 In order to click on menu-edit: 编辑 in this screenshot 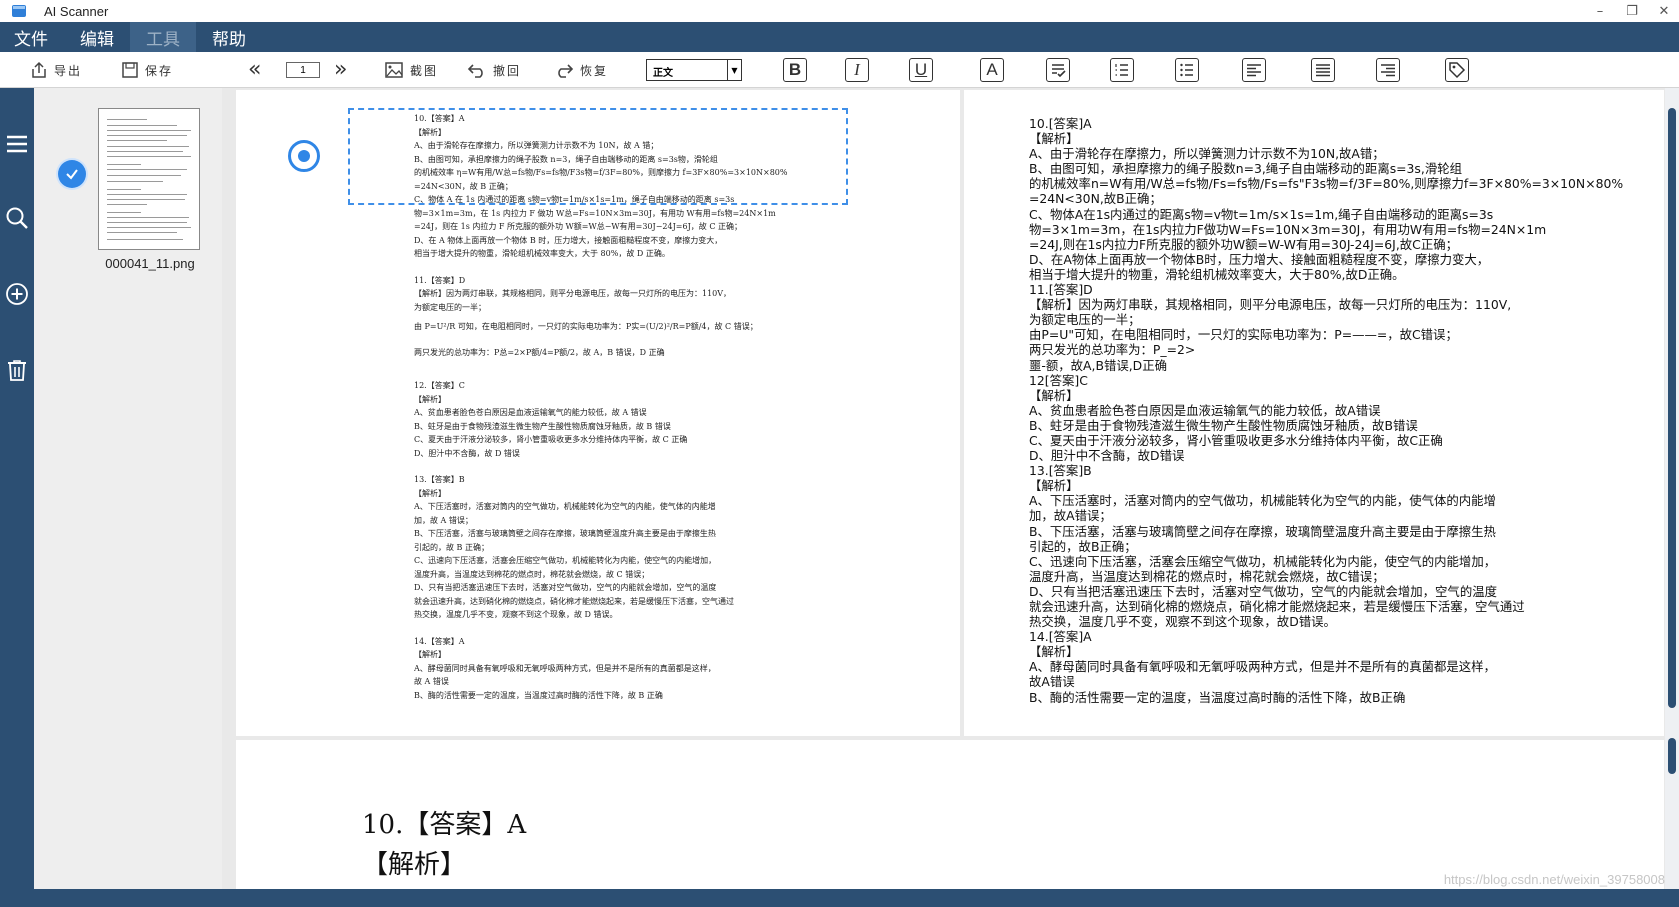, I will do `click(97, 37)`.